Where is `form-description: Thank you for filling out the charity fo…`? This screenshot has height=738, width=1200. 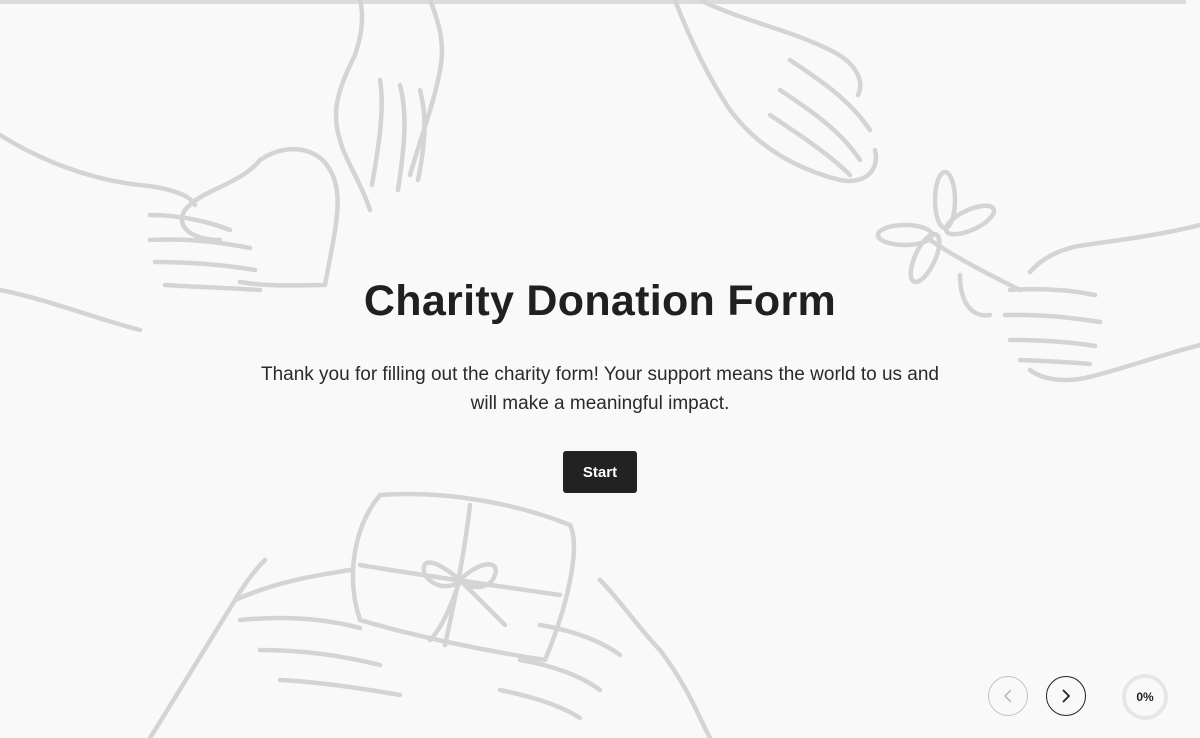
form-description: Thank you for filling out the charity fo… is located at coordinates (600, 389).